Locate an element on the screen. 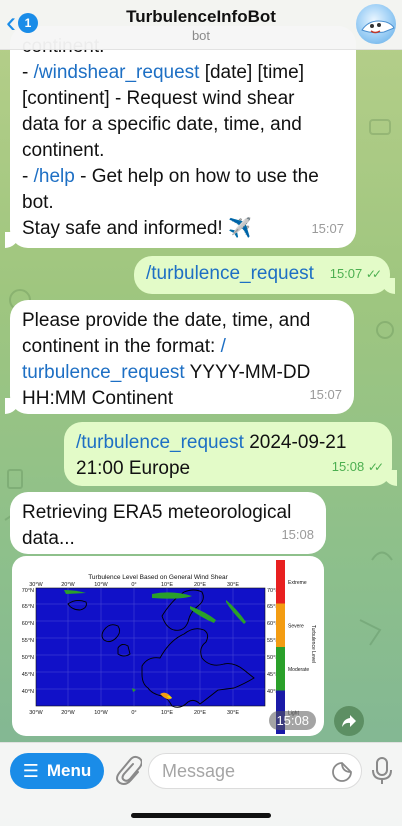 The width and height of the screenshot is (402, 826). message-line: /turbulence_request 2024-09-21 is located at coordinates (211, 442).